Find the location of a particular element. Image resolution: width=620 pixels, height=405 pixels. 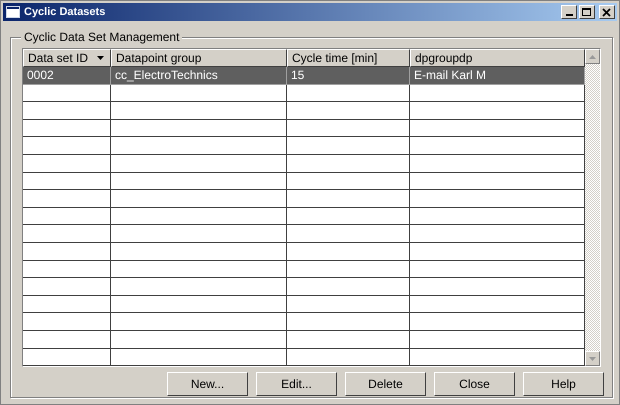

scroll-down-button is located at coordinates (592, 358).